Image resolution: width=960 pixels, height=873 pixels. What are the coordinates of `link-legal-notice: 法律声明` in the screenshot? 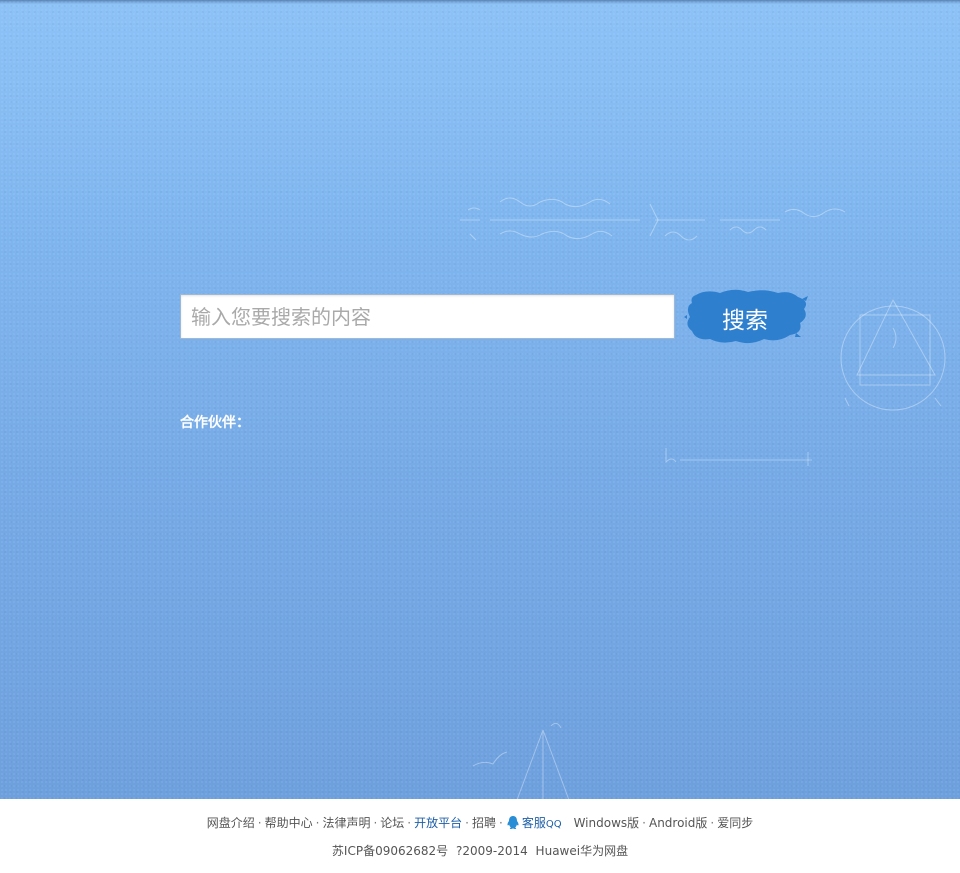 It's located at (346, 823).